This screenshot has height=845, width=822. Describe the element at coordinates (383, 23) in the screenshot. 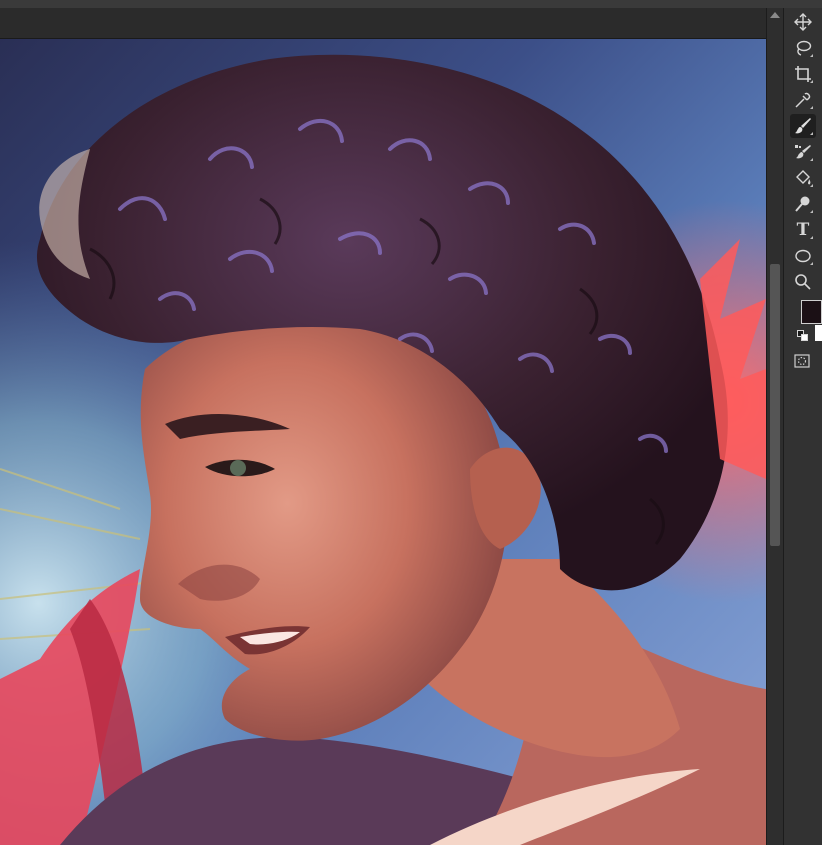

I see `document-tab-bar` at that location.